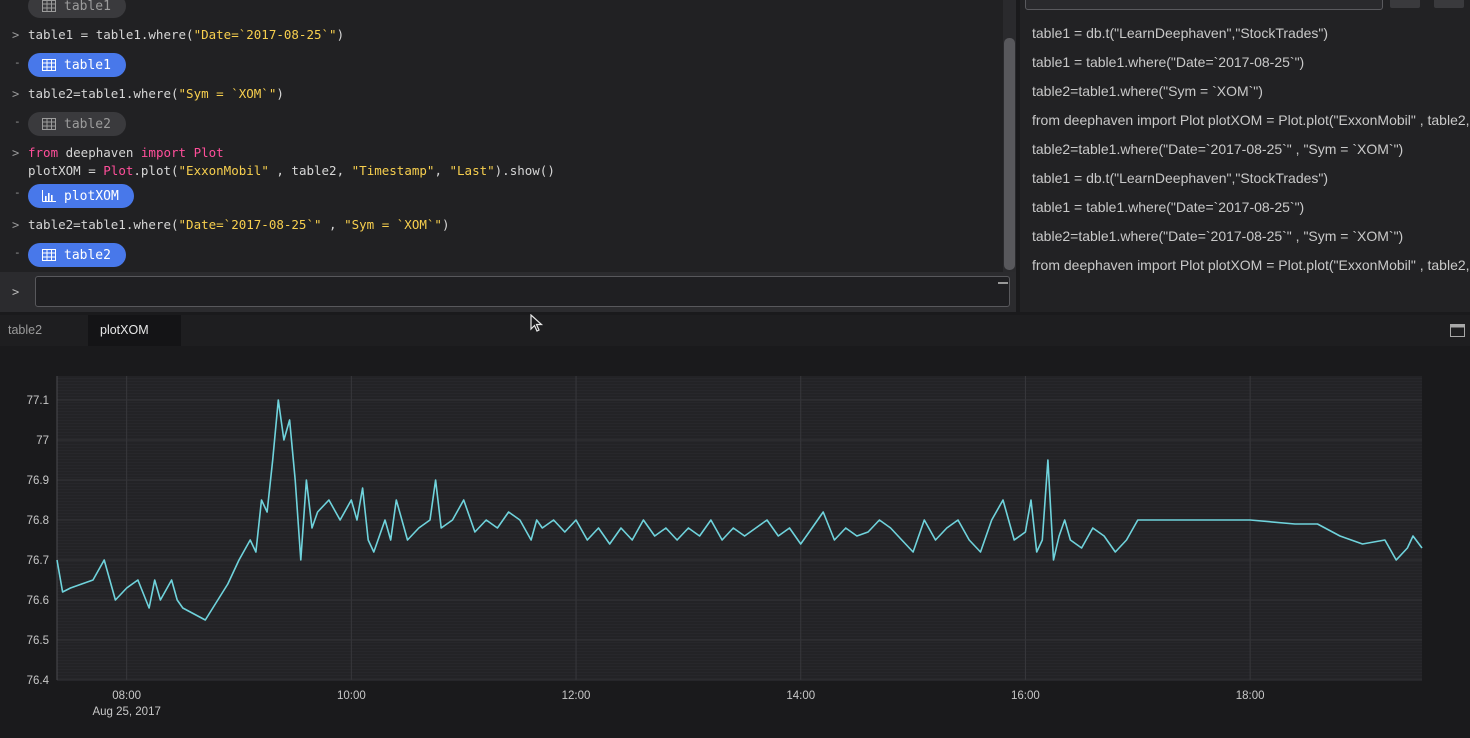 This screenshot has height=738, width=1470. What do you see at coordinates (800, 696) in the screenshot?
I see `x-tick-label: 14:00` at bounding box center [800, 696].